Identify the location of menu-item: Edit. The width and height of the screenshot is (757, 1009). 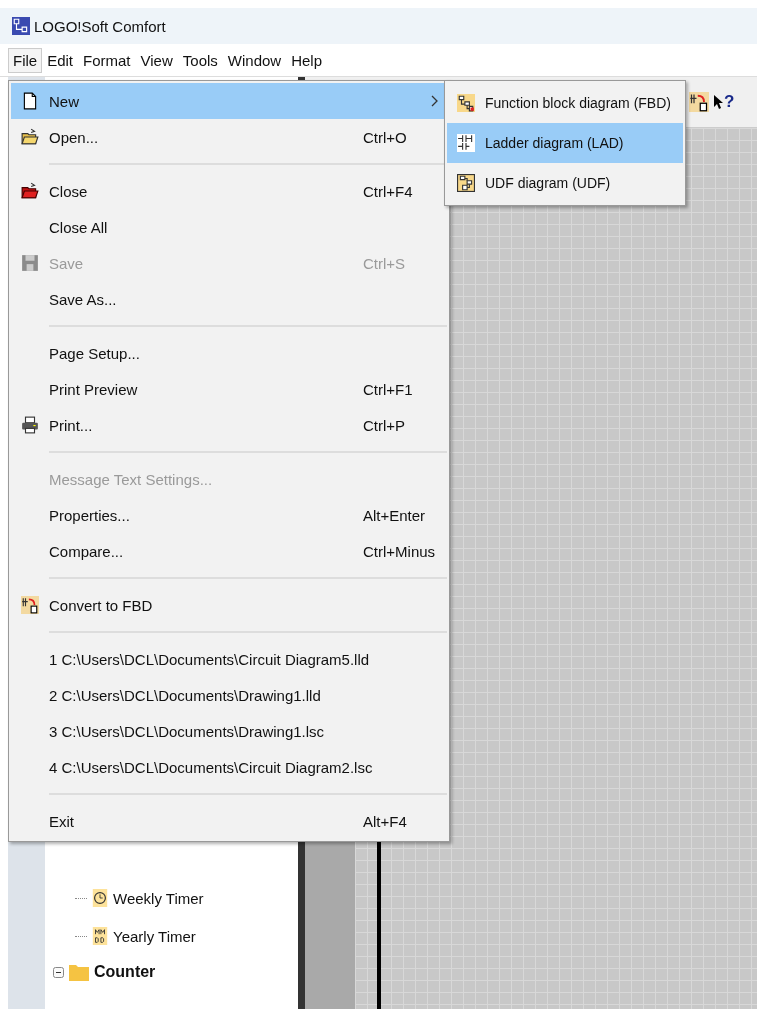
(60, 60).